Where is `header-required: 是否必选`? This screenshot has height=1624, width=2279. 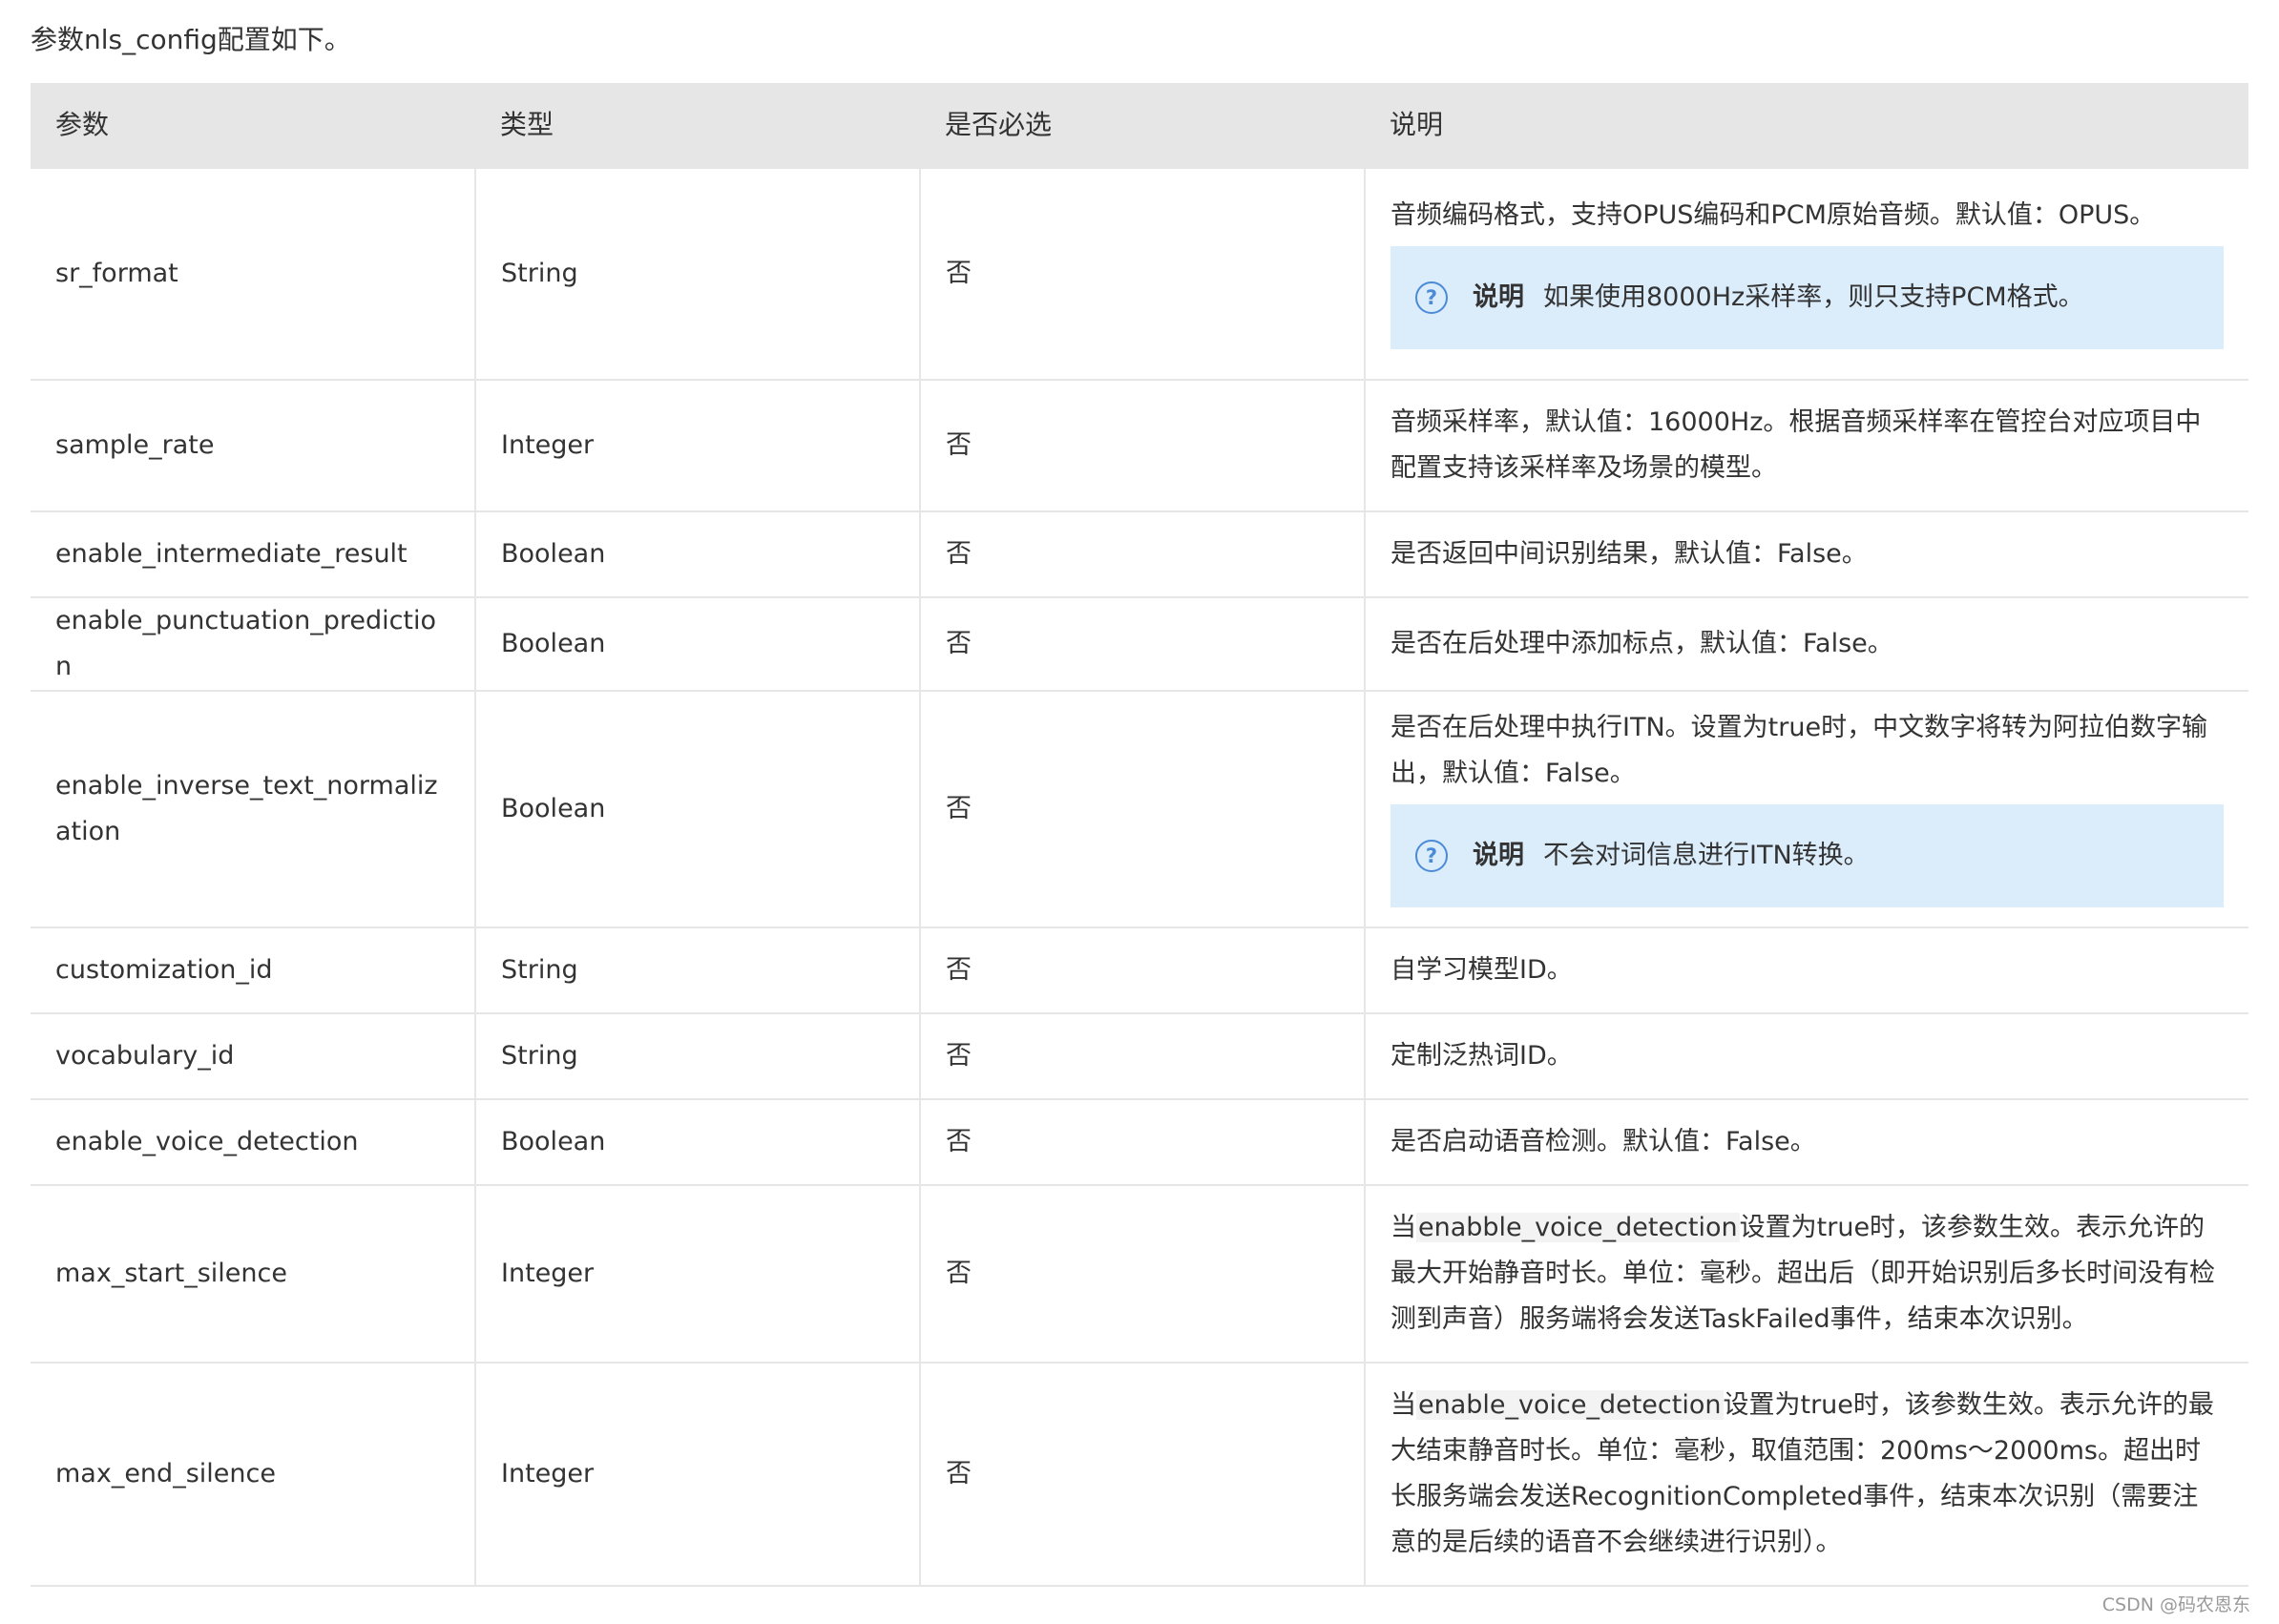
header-required: 是否必选 is located at coordinates (1142, 126).